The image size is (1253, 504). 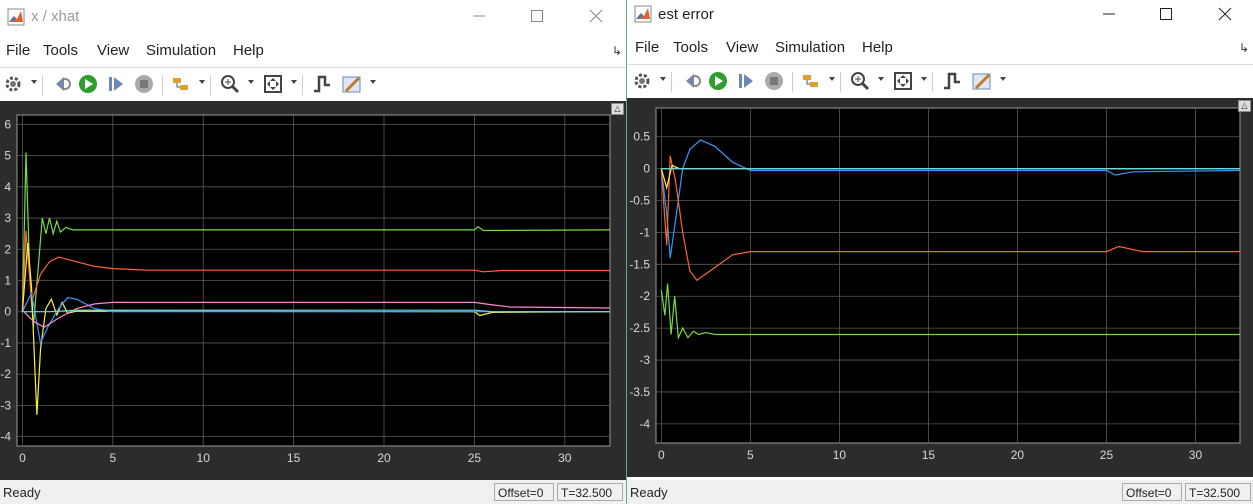 I want to click on y-tick-label: 6, so click(x=7, y=124).